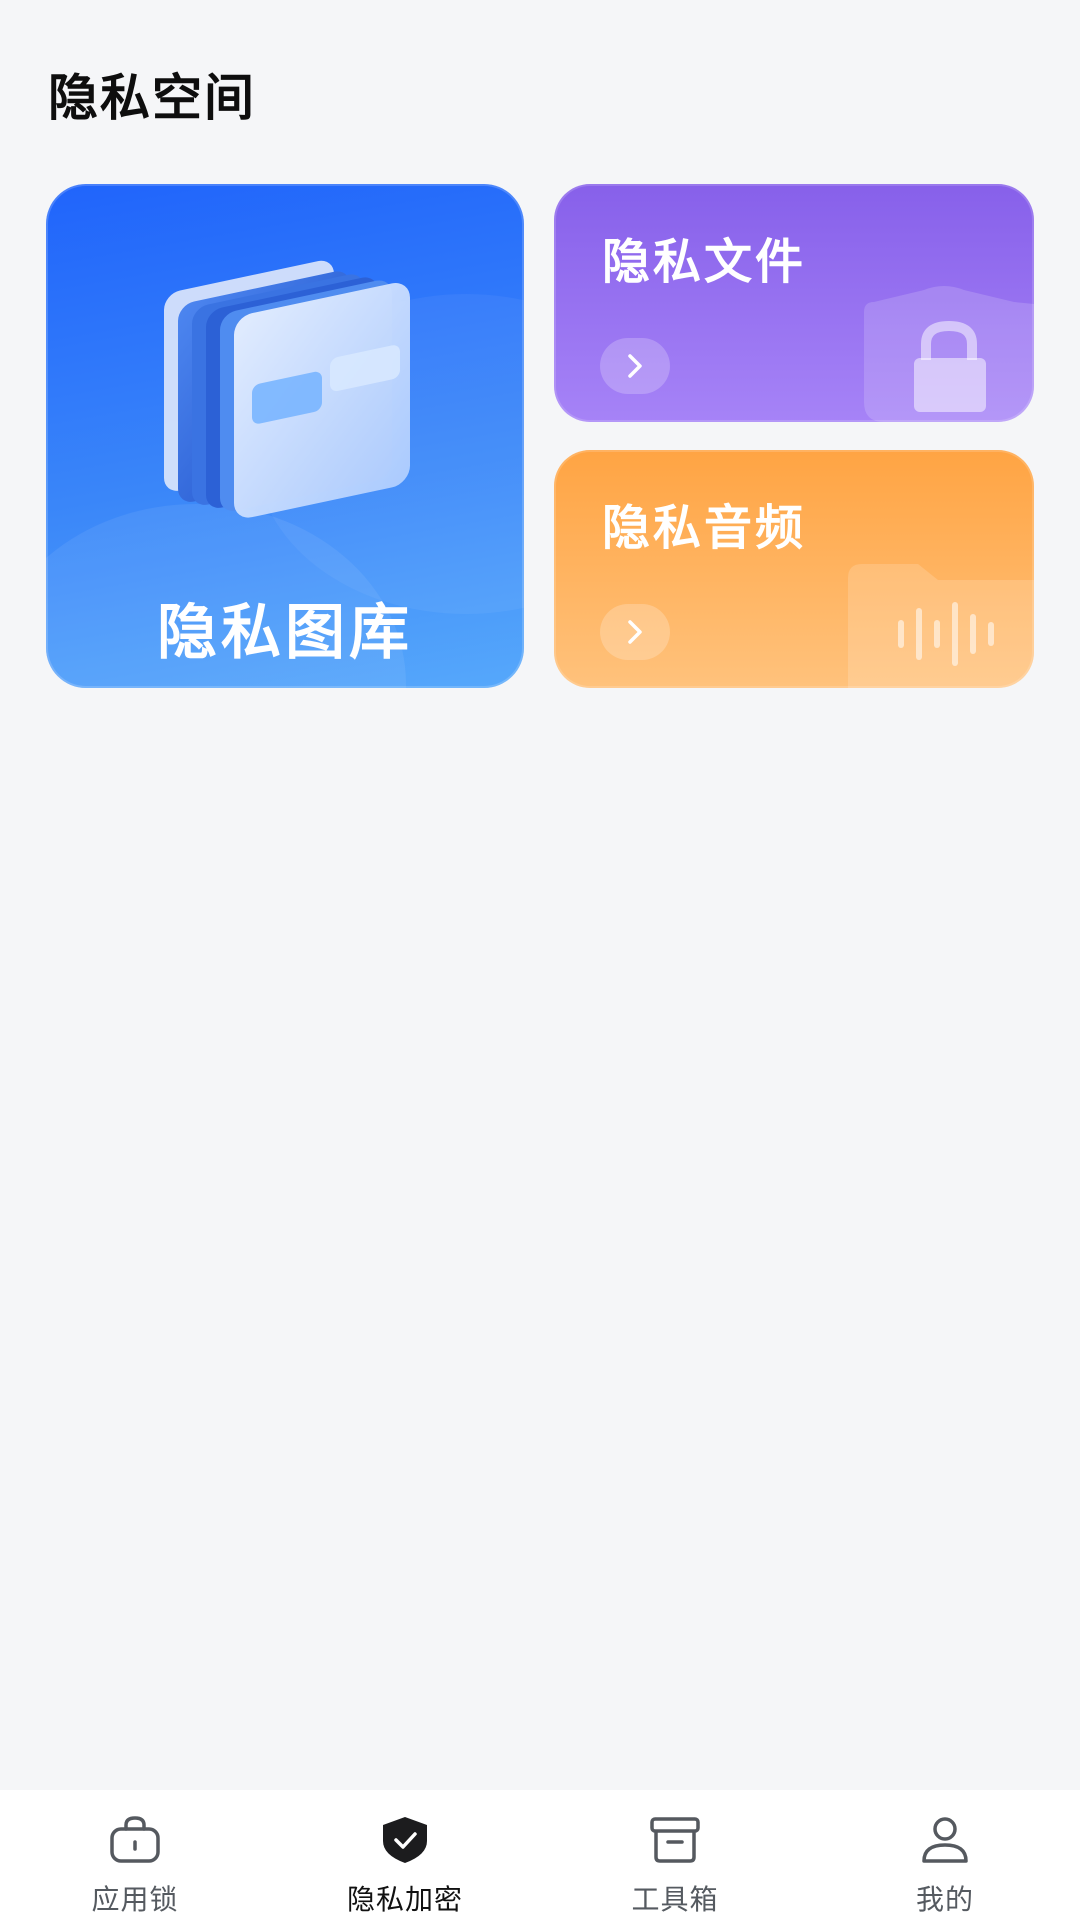  Describe the element at coordinates (404, 1899) in the screenshot. I see `nav-label: 隐私加密` at that location.